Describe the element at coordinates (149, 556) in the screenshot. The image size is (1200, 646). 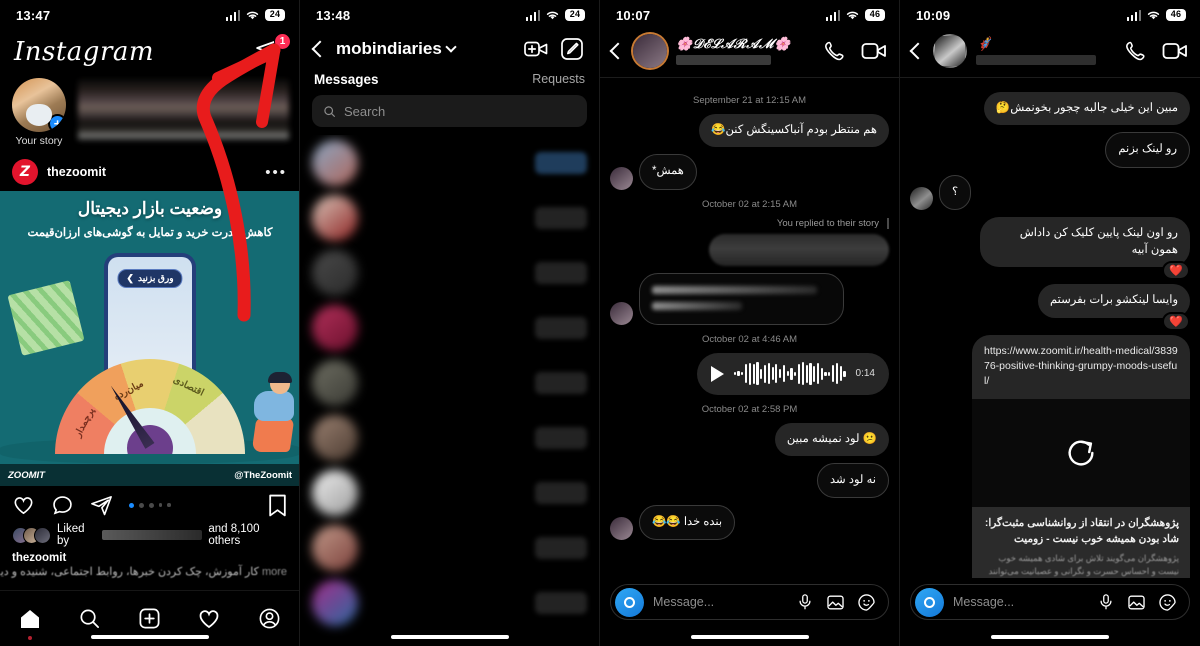
I see `caption-username: thezoomit` at that location.